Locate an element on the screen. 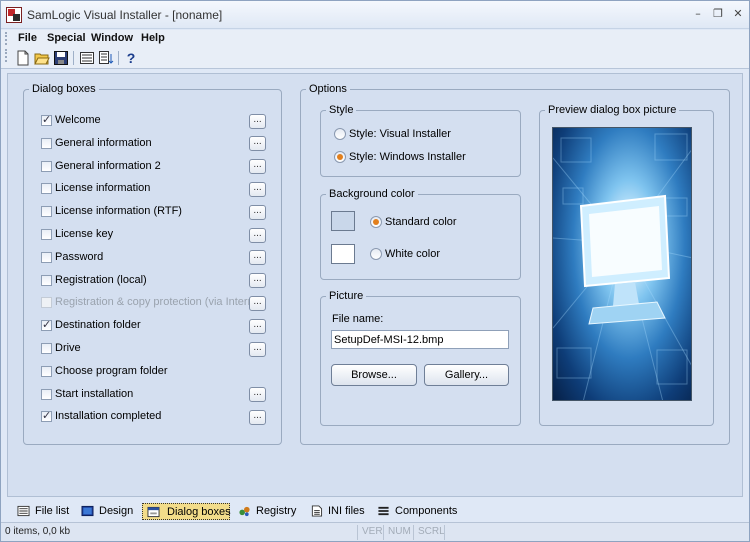  list-view-icon is located at coordinates (87, 58).